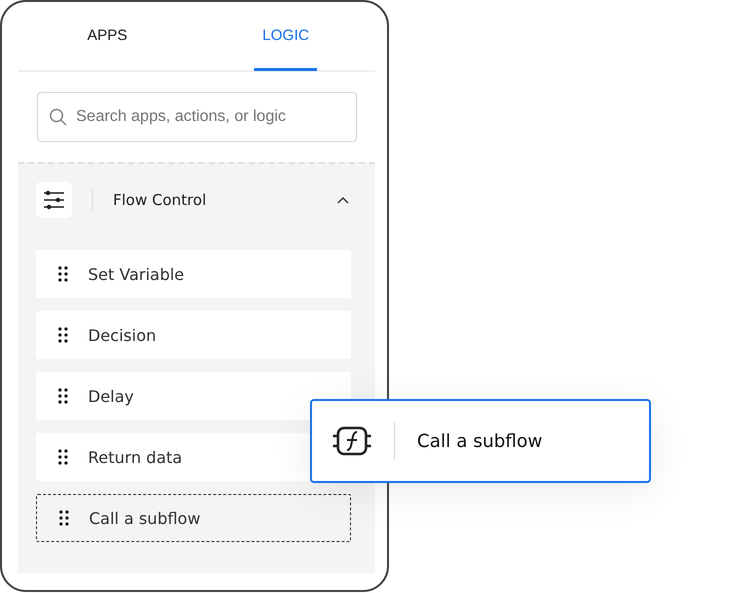  What do you see at coordinates (197, 117) in the screenshot?
I see `search-field: Search apps, actions, or logic` at bounding box center [197, 117].